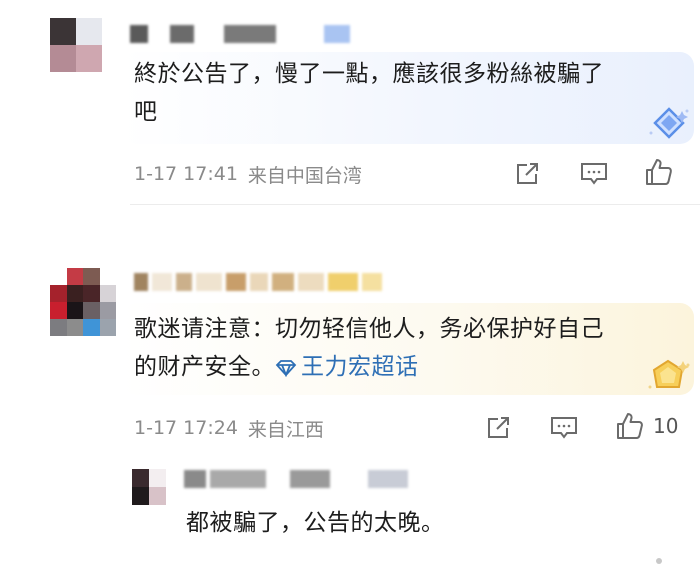 The height and width of the screenshot is (572, 700). Describe the element at coordinates (646, 426) in the screenshot. I see `like-button: 10` at that location.